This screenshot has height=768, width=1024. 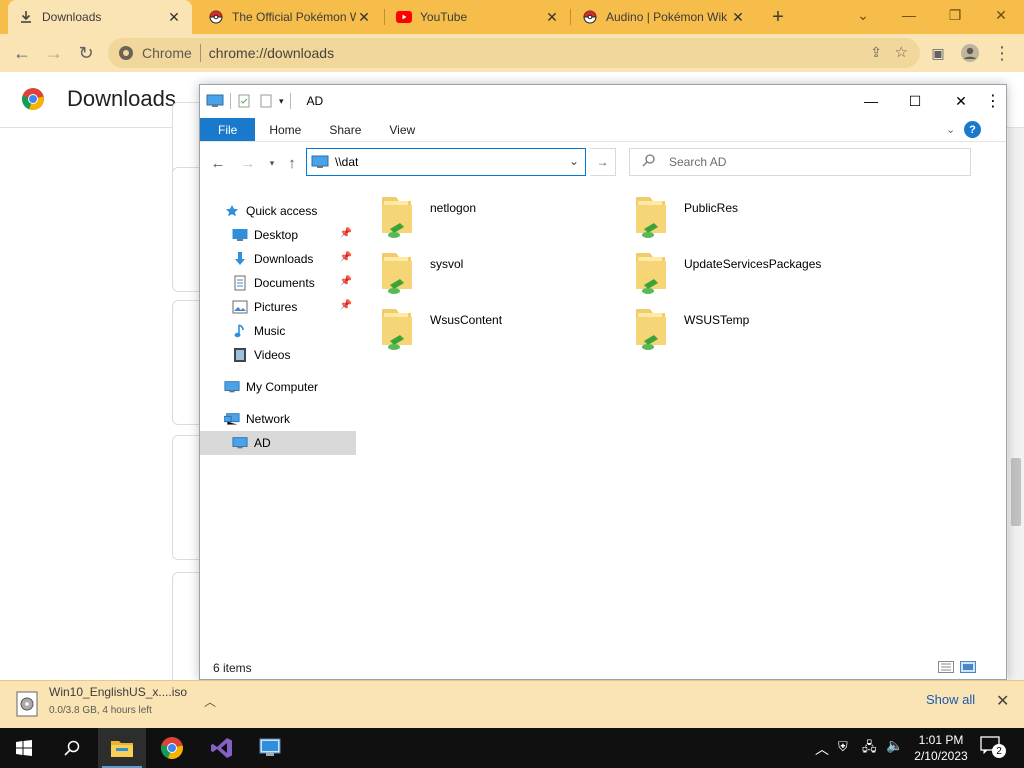 What do you see at coordinates (946, 667) in the screenshot?
I see `details-view-icon` at bounding box center [946, 667].